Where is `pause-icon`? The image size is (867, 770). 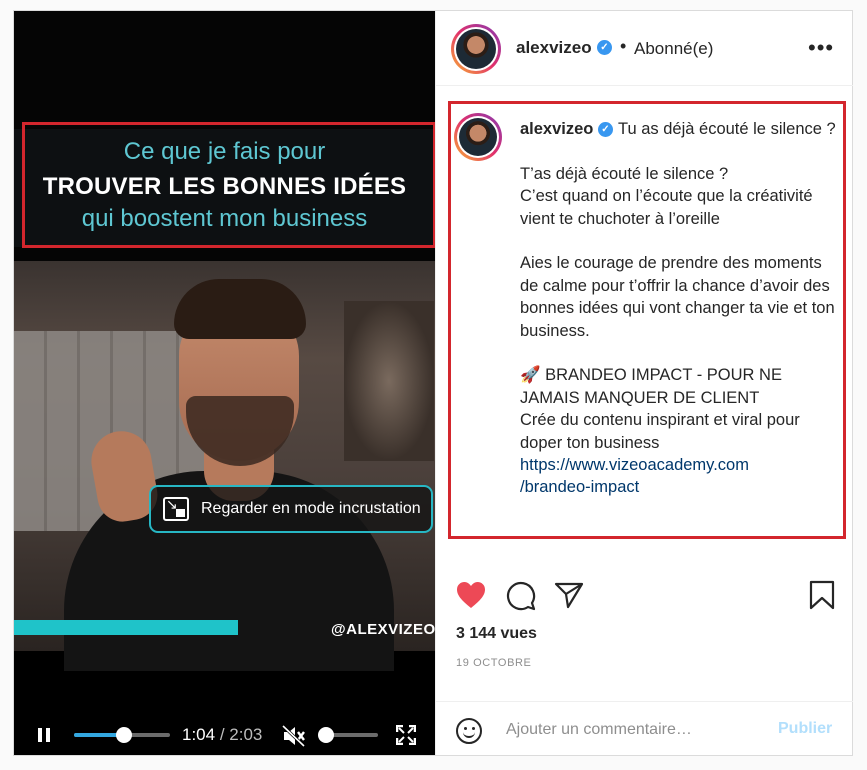
pause-icon is located at coordinates (44, 735).